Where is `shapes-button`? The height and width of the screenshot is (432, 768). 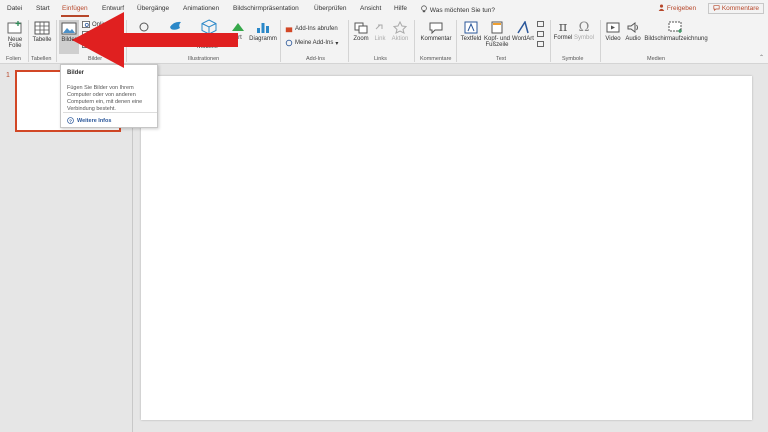 shapes-button is located at coordinates (141, 29).